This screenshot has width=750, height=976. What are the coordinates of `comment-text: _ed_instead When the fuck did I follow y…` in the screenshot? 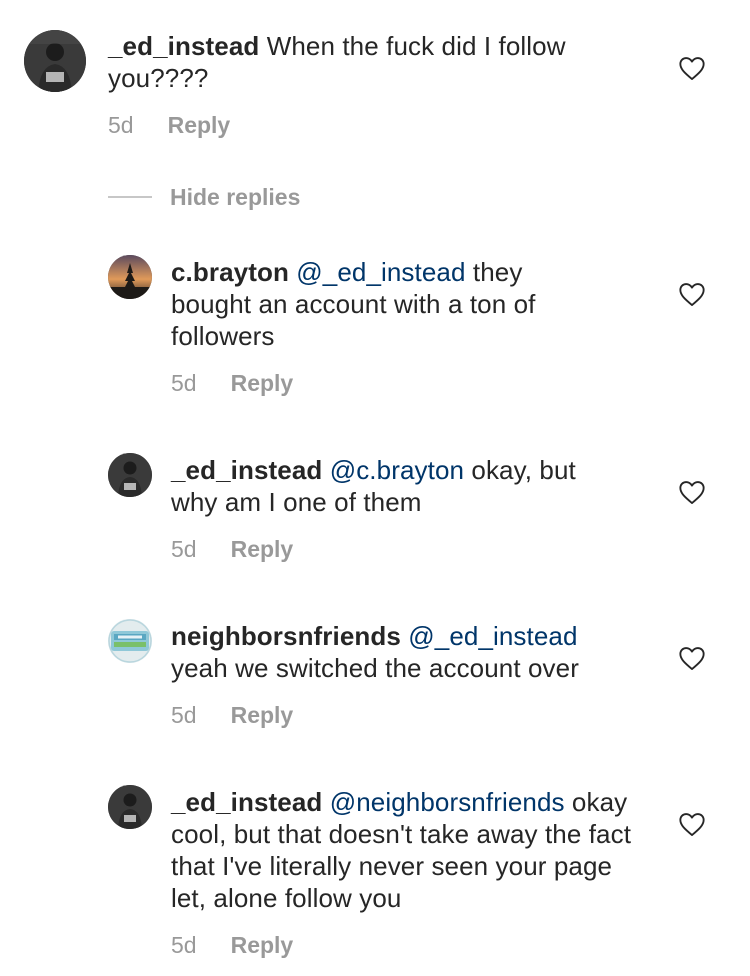 It's located at (368, 62).